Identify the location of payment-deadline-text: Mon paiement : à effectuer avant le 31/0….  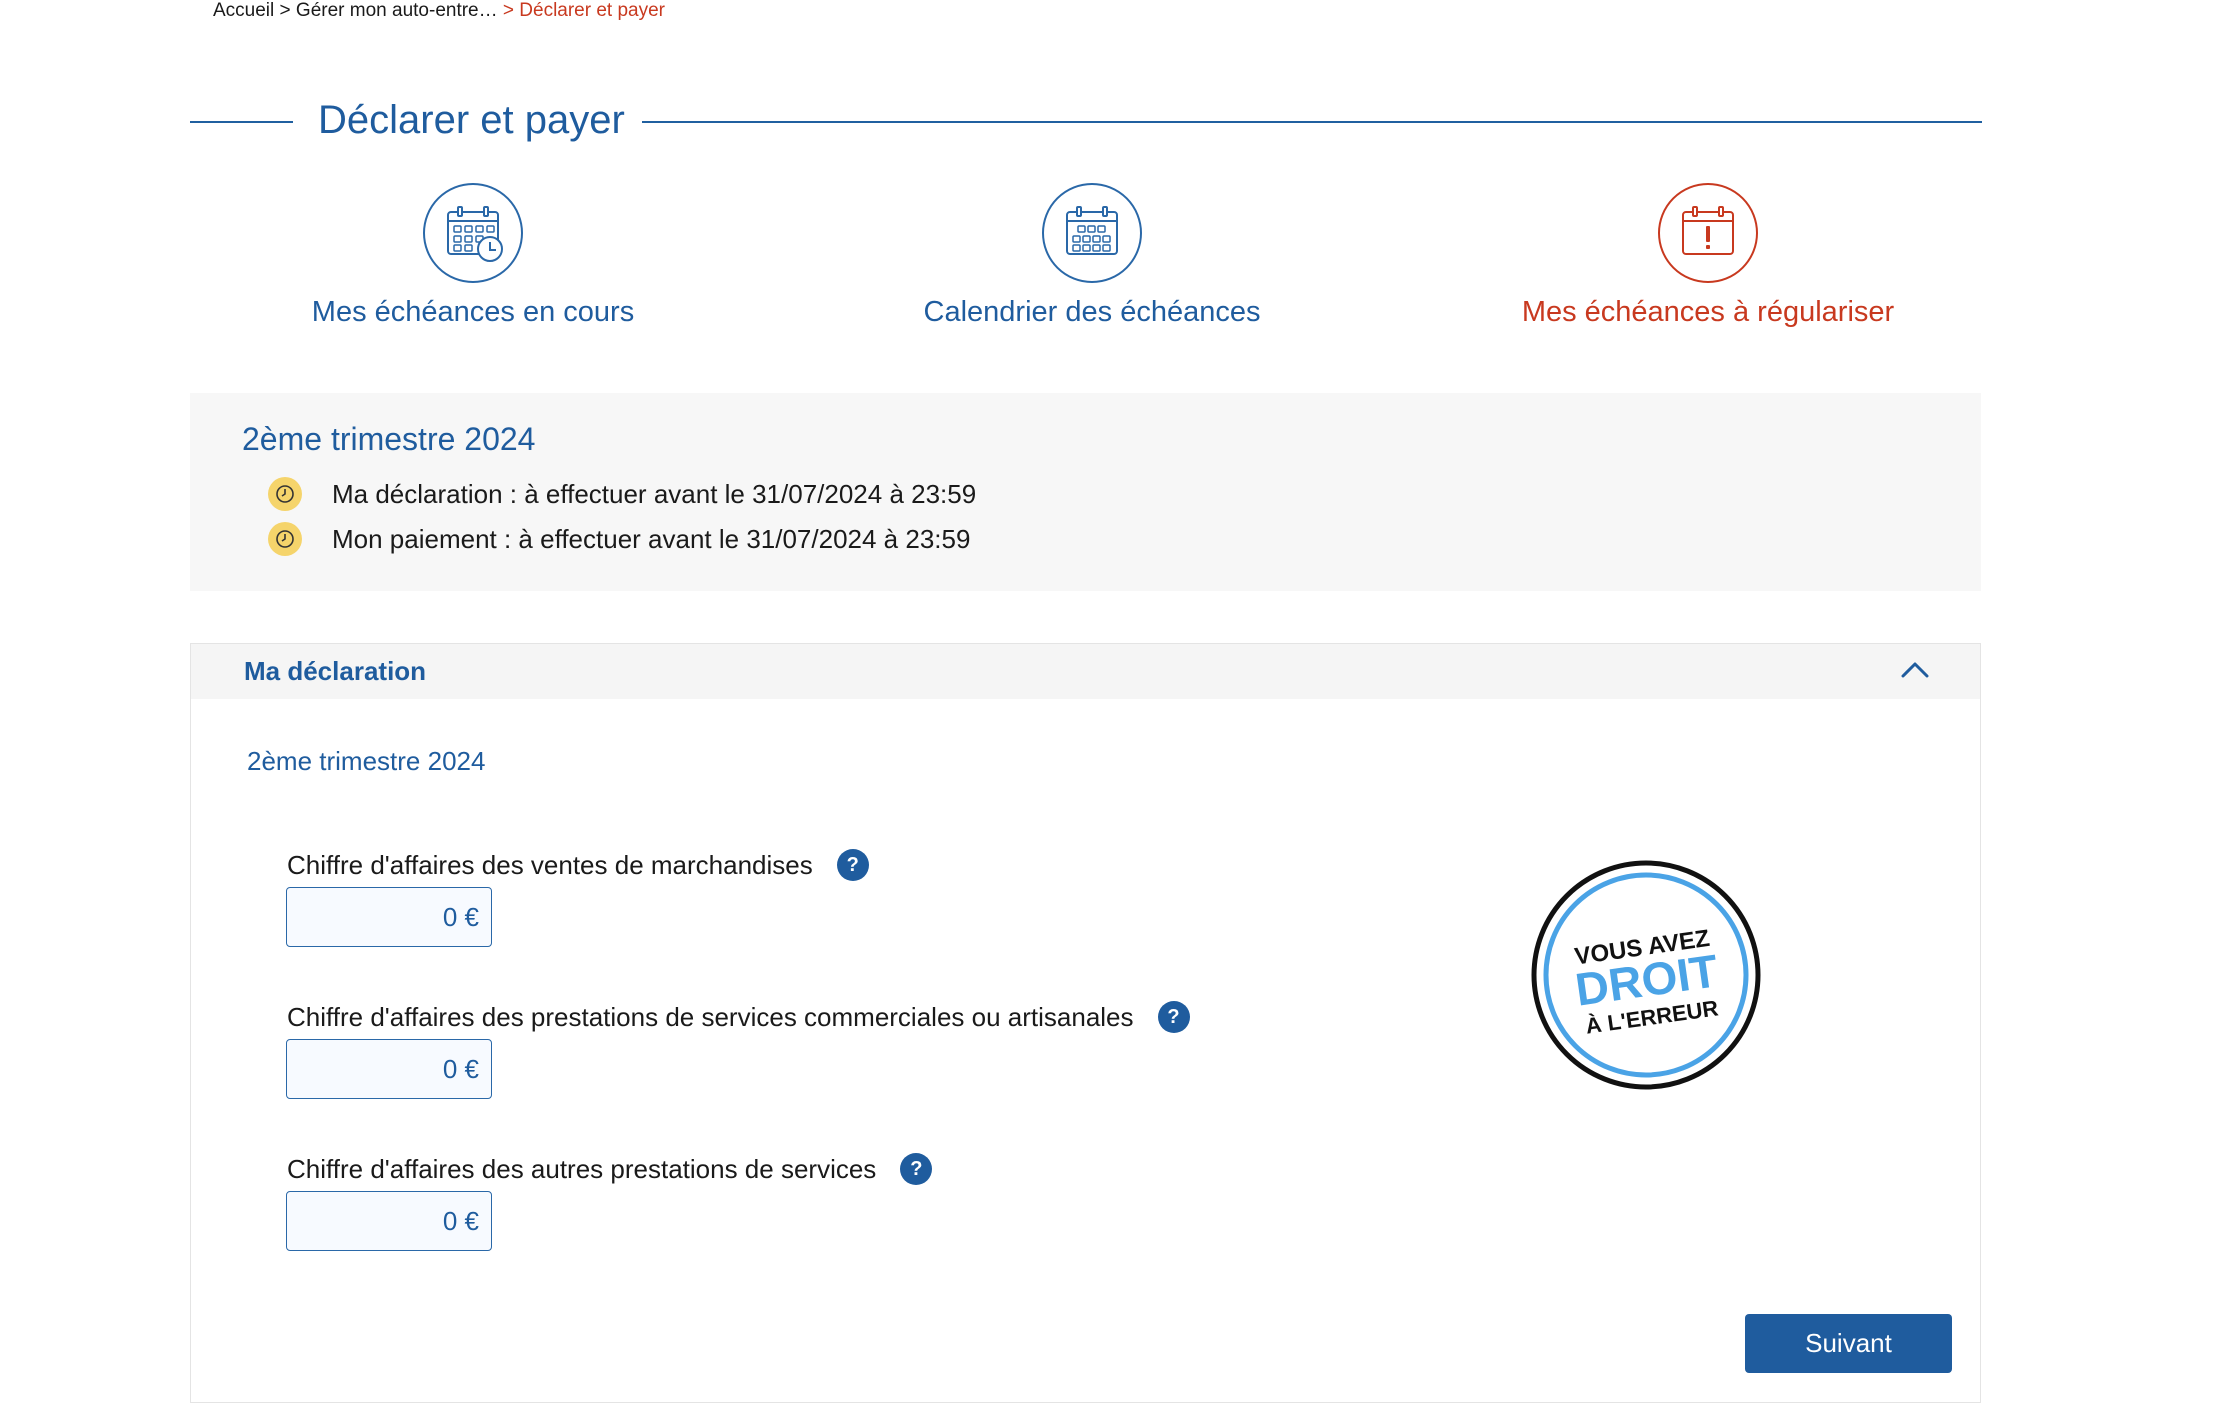
(651, 538).